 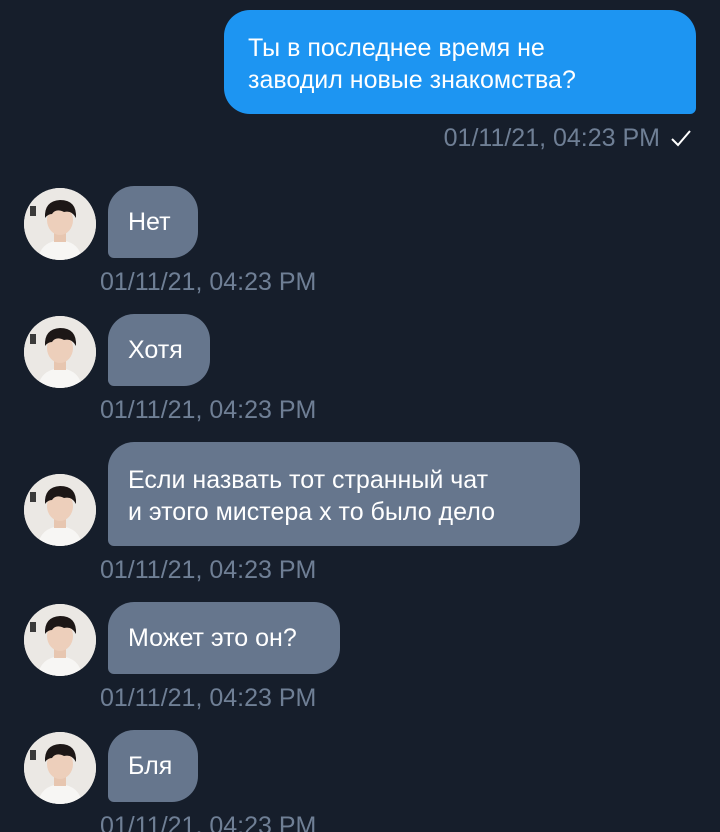 I want to click on message-text: Может это он?, so click(x=212, y=638).